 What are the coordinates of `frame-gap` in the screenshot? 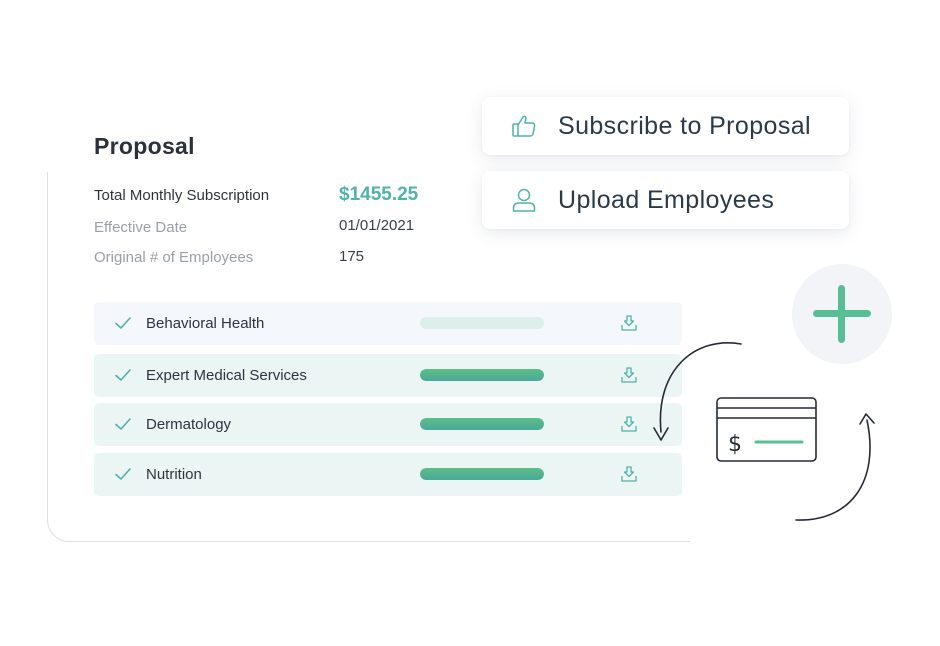 It's located at (700, 535).